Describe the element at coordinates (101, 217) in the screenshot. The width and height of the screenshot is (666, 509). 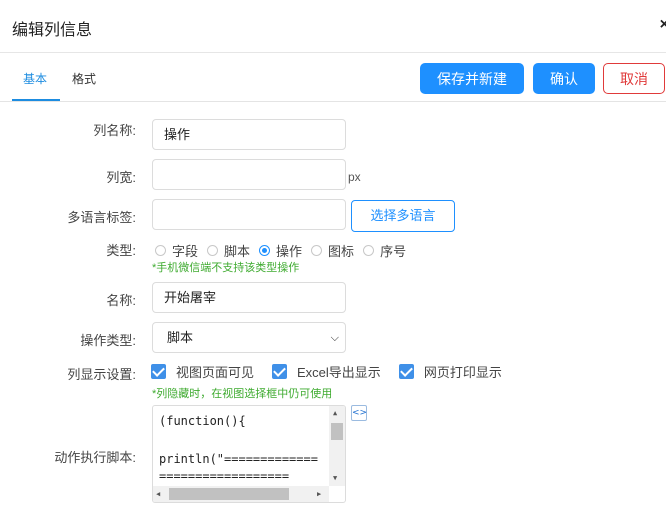
I see `multilang-label: 多语言标签:` at that location.